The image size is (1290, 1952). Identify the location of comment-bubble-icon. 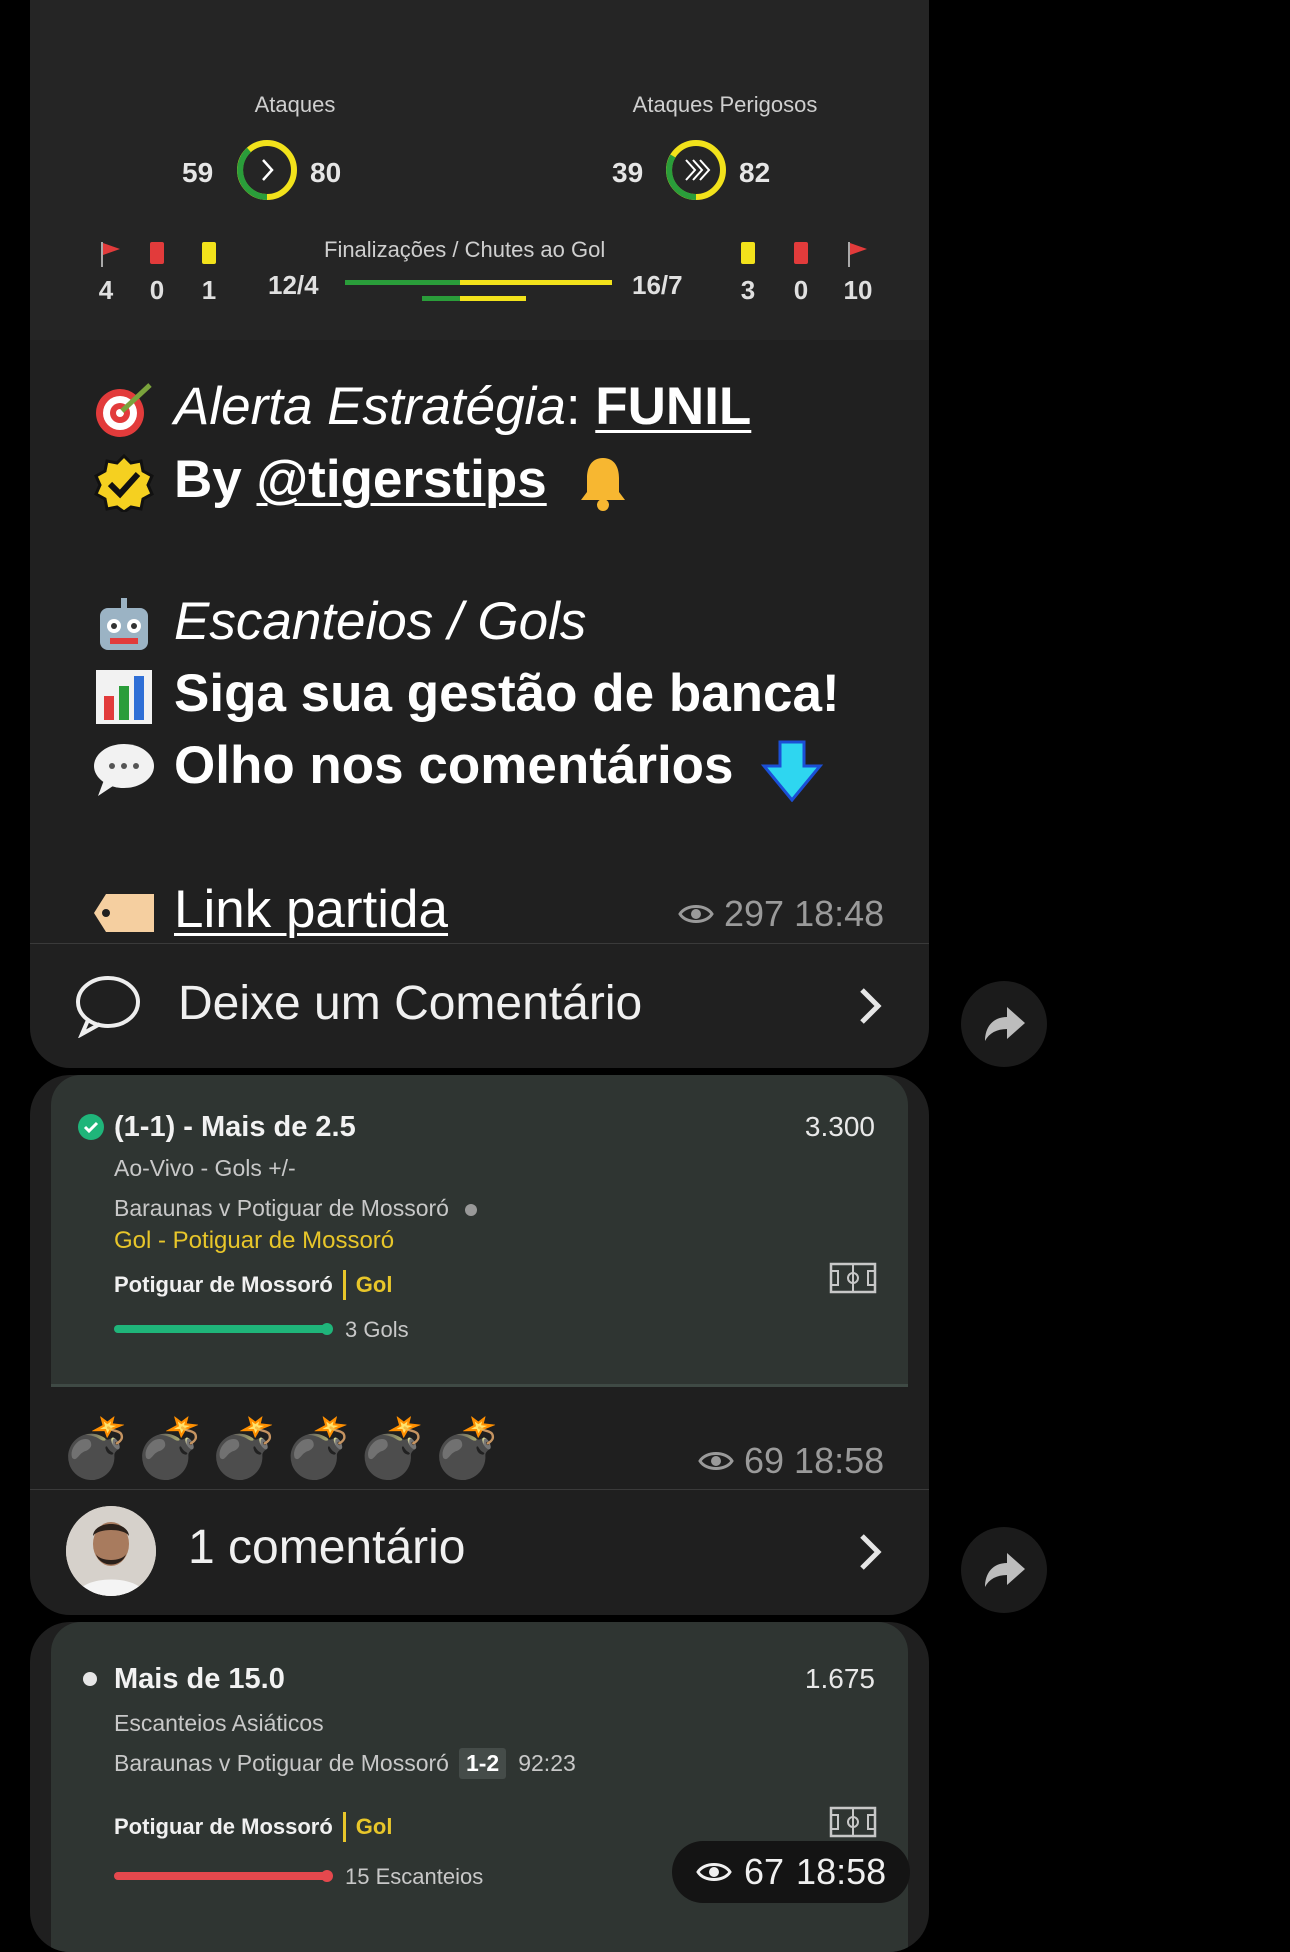
(108, 1007).